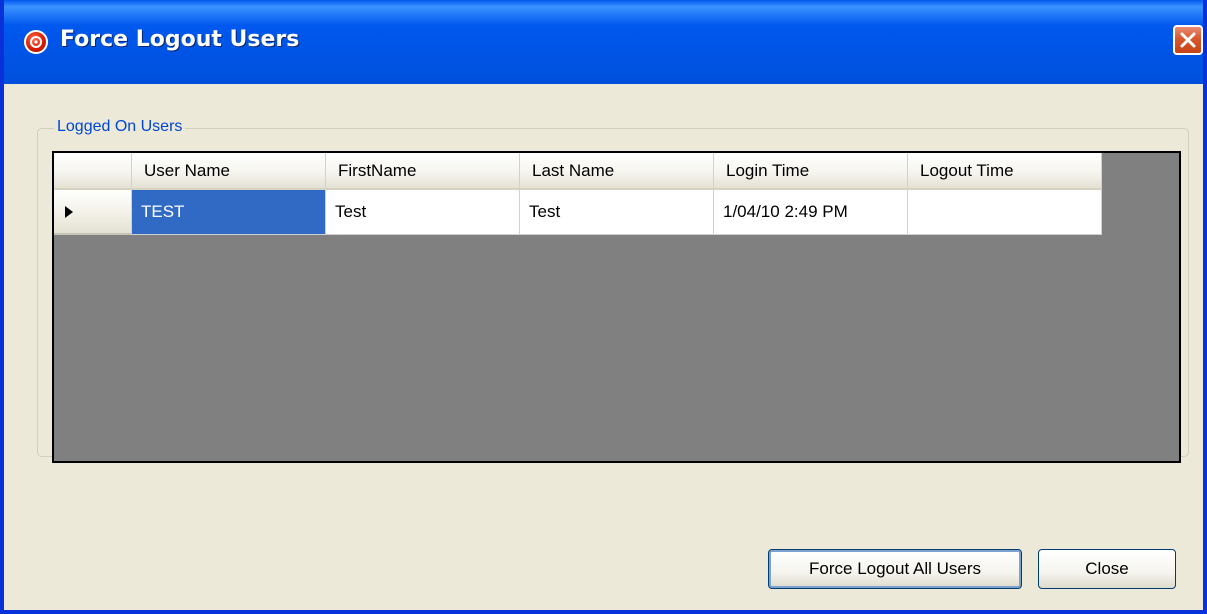  Describe the element at coordinates (617, 212) in the screenshot. I see `cell-last-name: Test` at that location.